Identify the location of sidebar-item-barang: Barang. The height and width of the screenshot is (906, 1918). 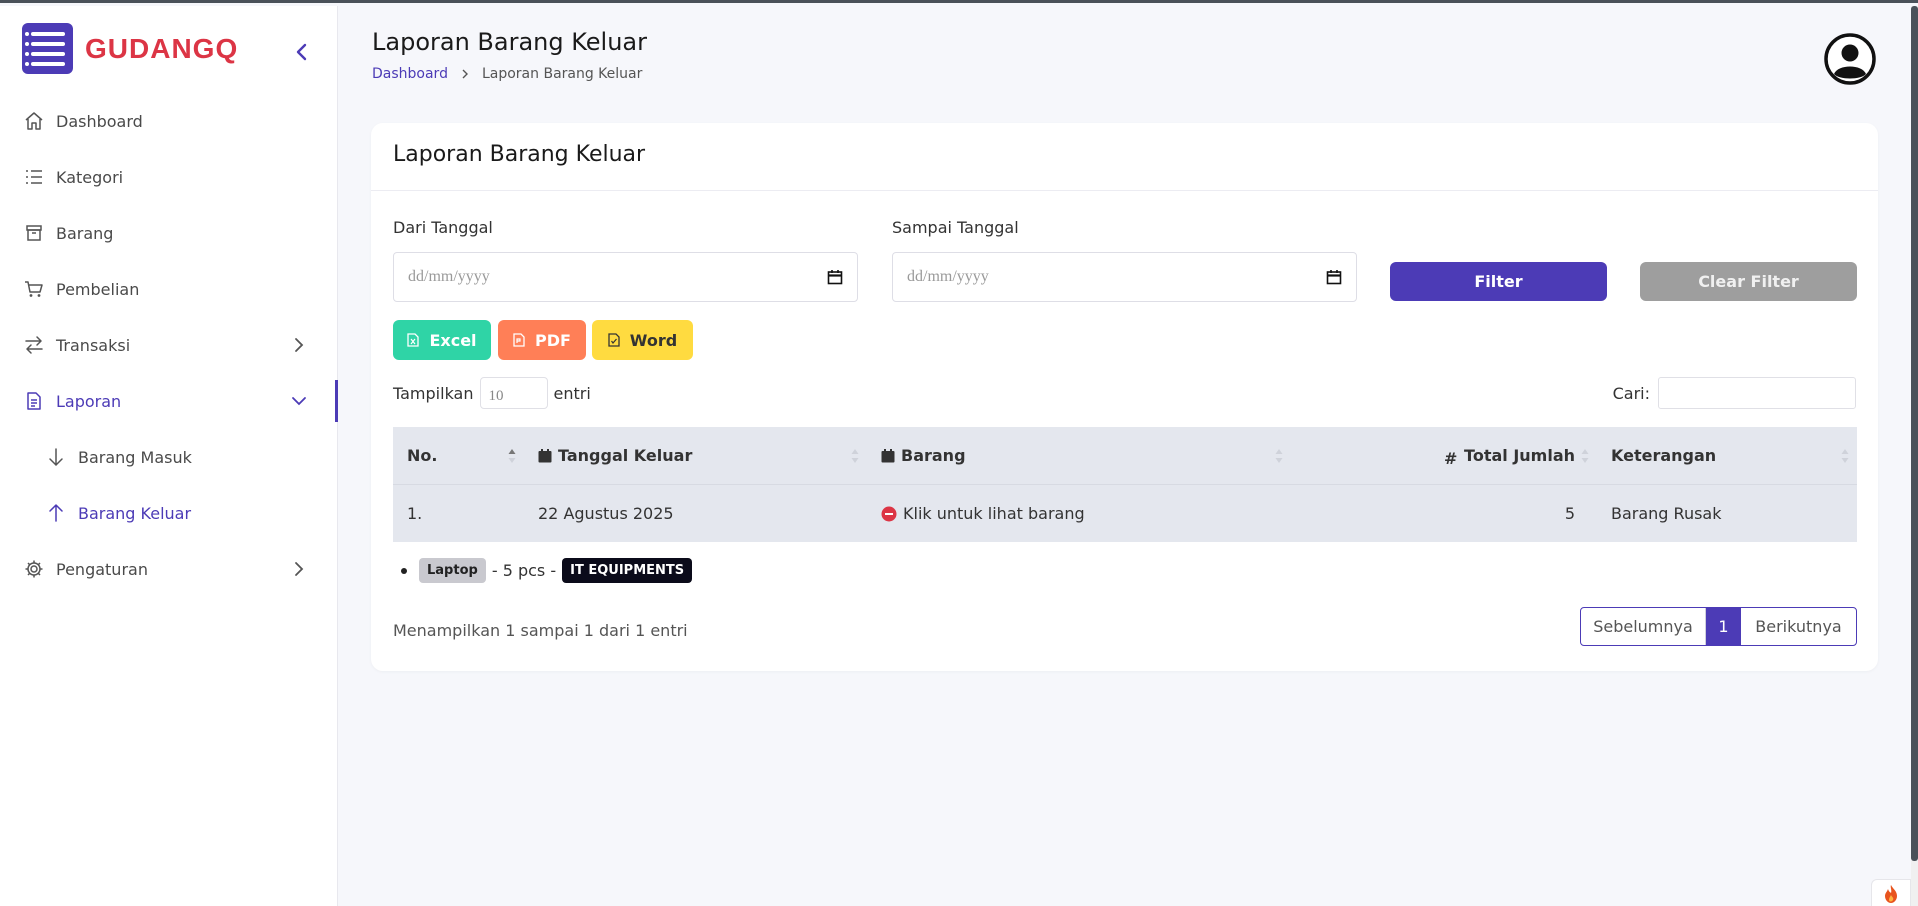
(169, 233).